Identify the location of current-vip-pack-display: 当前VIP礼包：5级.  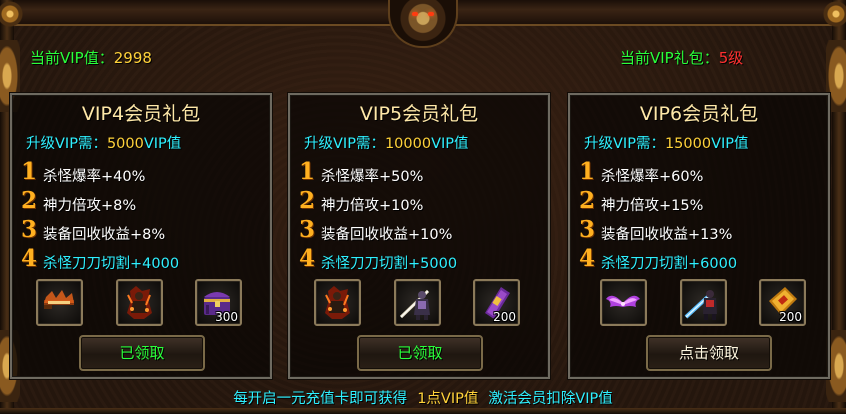
(681, 57).